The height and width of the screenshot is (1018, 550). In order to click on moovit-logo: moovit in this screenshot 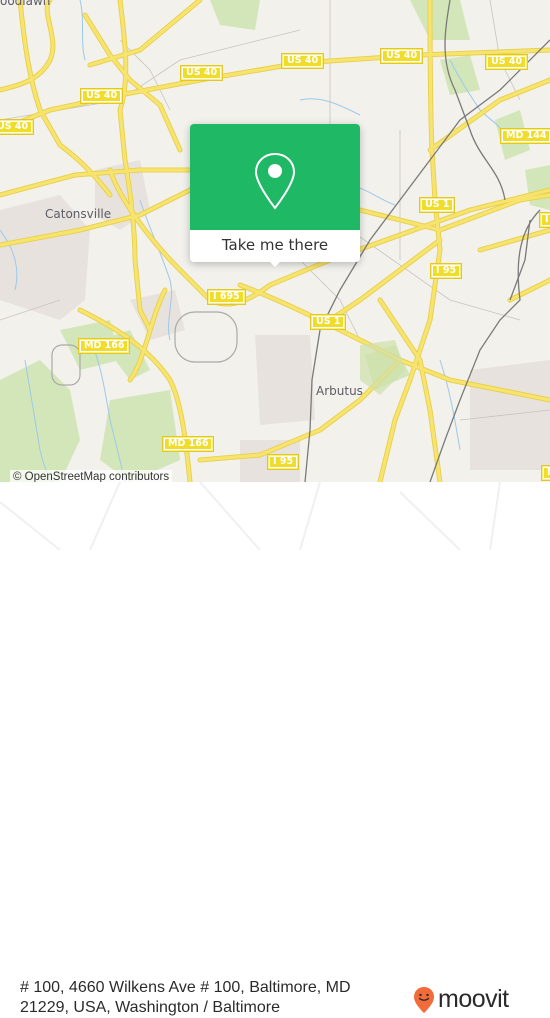, I will do `click(461, 999)`.